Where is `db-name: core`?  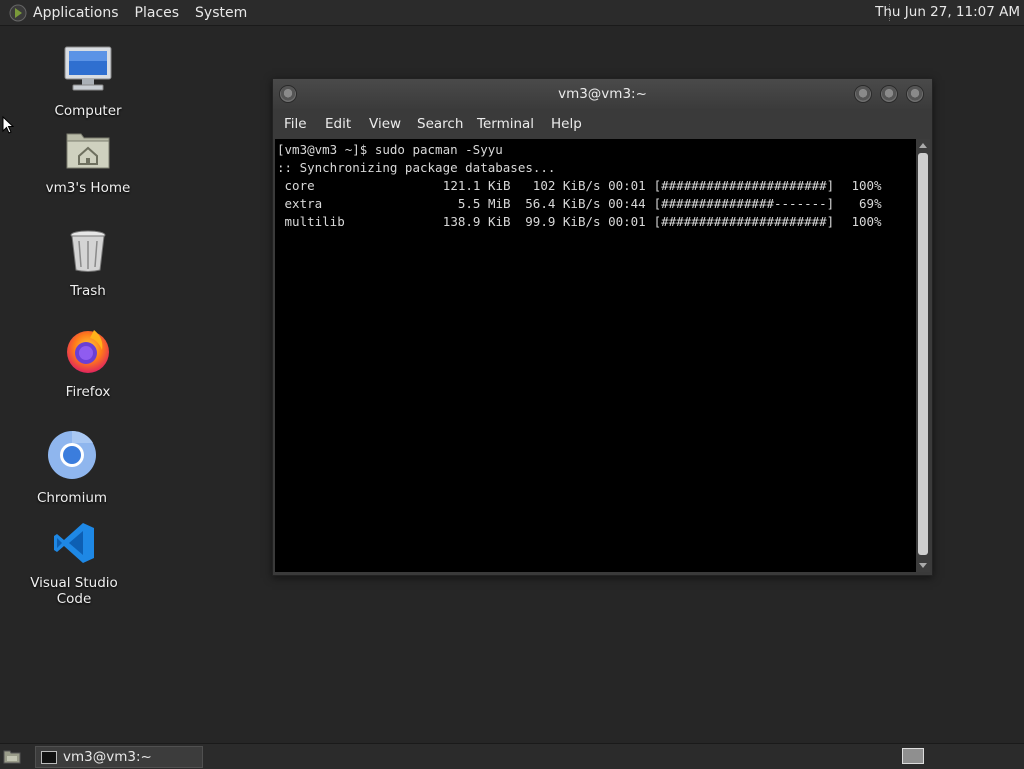
db-name: core is located at coordinates (299, 185).